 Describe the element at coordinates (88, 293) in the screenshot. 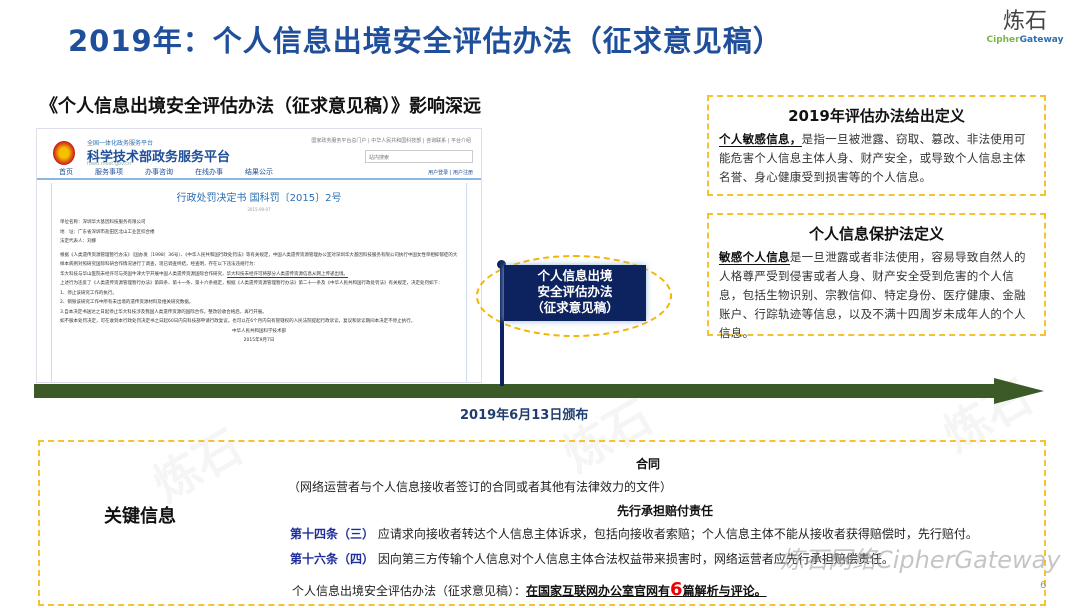

I see `doc-line: 1、停止该研究工作的执行。` at that location.